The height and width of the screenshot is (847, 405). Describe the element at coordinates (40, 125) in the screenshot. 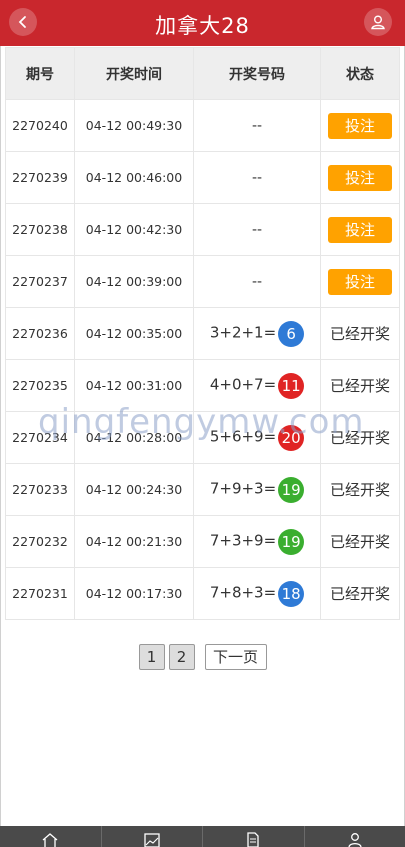

I see `period-cell: 2270240` at that location.